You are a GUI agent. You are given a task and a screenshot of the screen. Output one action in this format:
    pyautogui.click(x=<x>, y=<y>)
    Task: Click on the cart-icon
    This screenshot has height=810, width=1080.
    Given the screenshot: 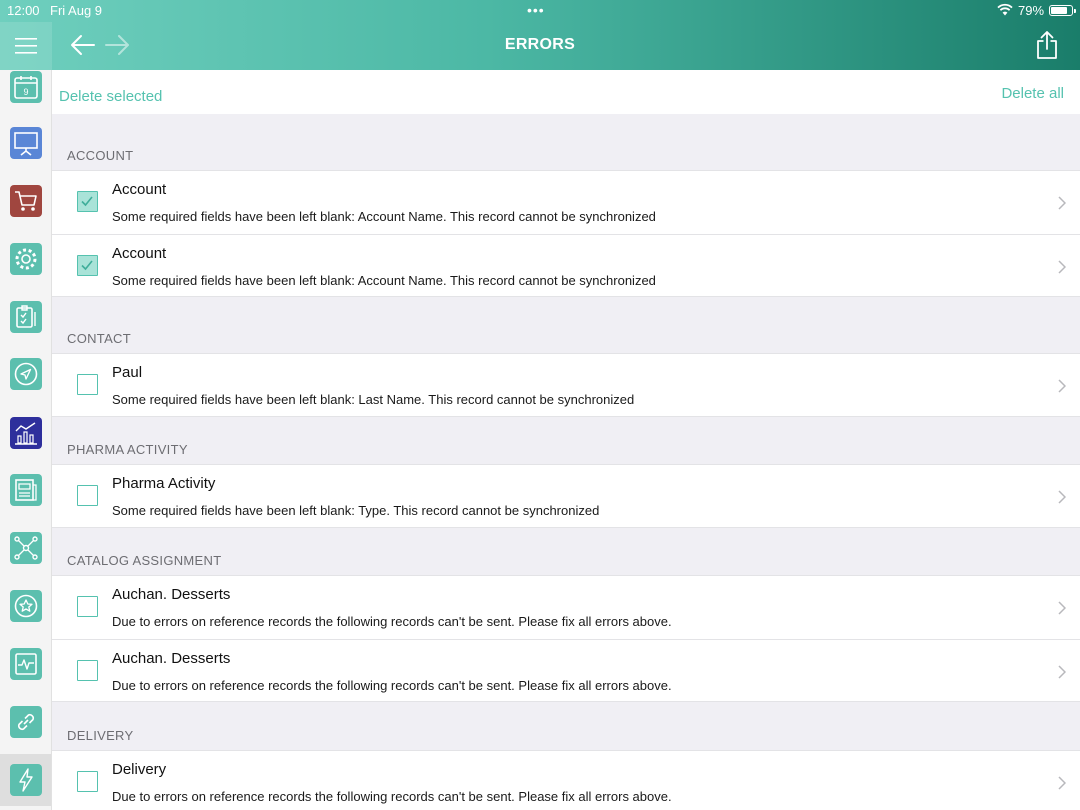 What is the action you would take?
    pyautogui.click(x=26, y=201)
    